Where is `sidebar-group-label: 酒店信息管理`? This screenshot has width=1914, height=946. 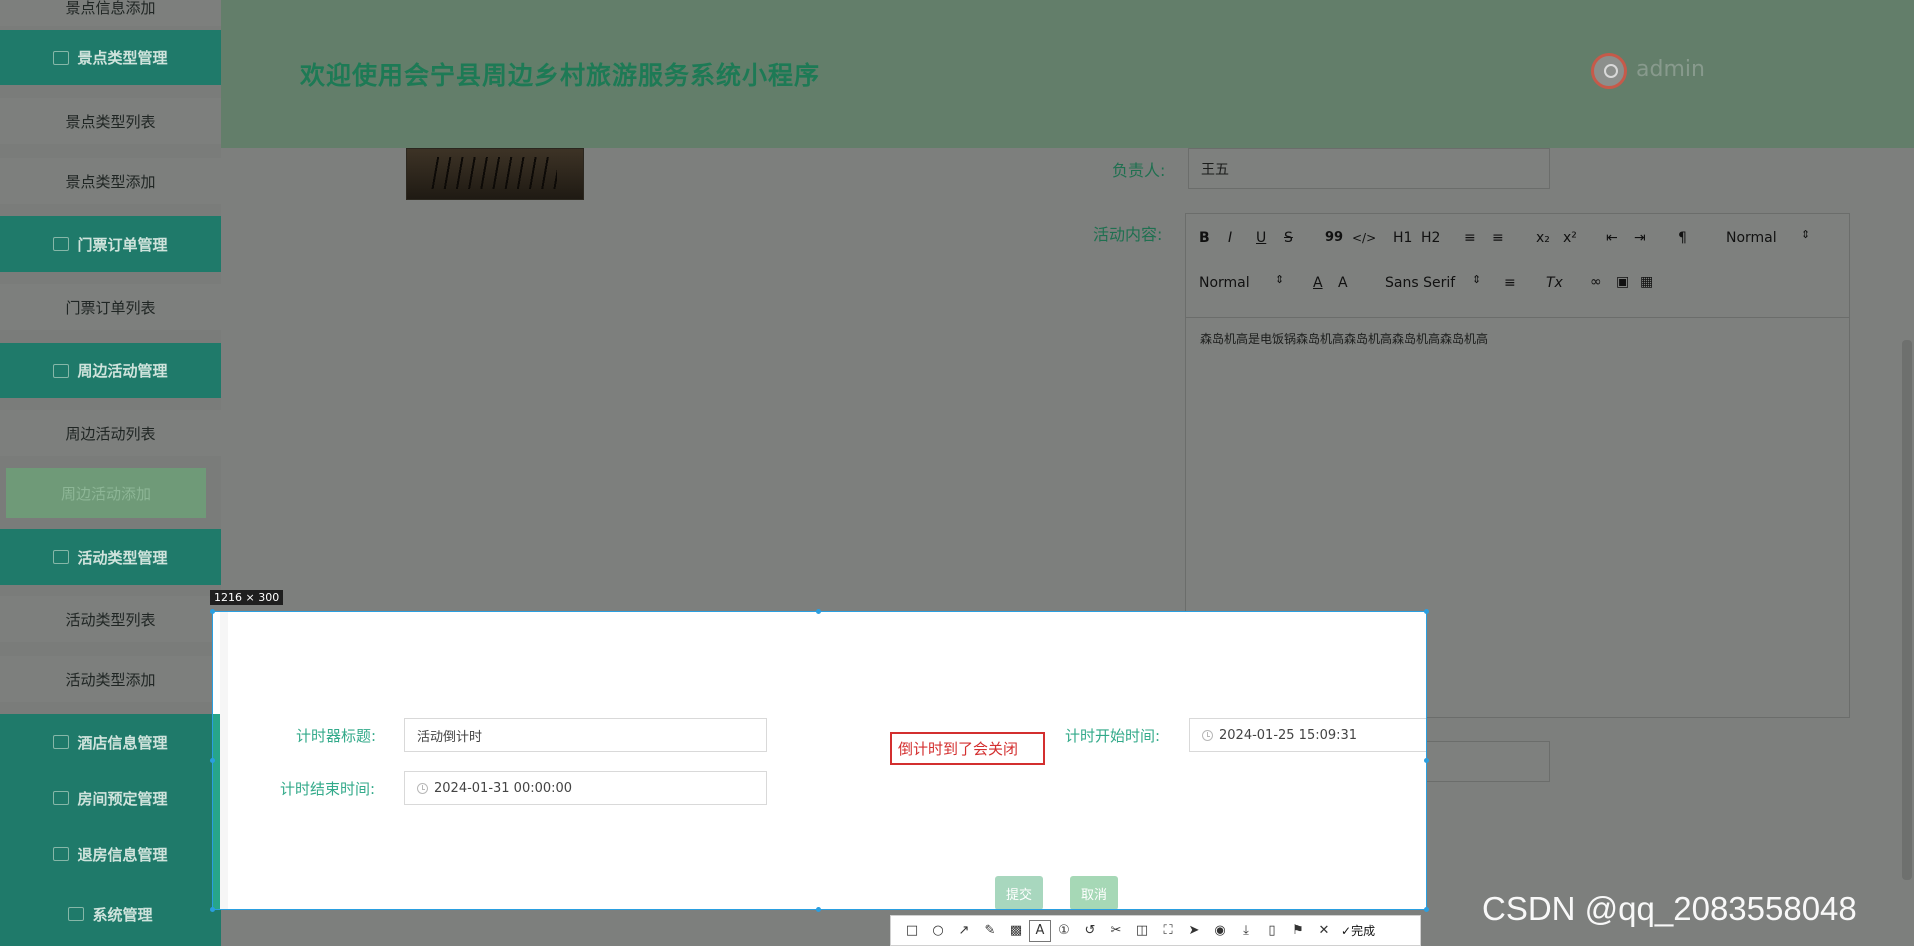
sidebar-group-label: 酒店信息管理 is located at coordinates (122, 742).